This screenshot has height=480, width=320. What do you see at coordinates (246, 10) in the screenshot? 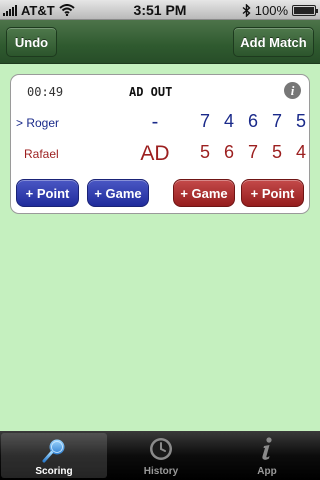
I see `bluetooth-icon` at bounding box center [246, 10].